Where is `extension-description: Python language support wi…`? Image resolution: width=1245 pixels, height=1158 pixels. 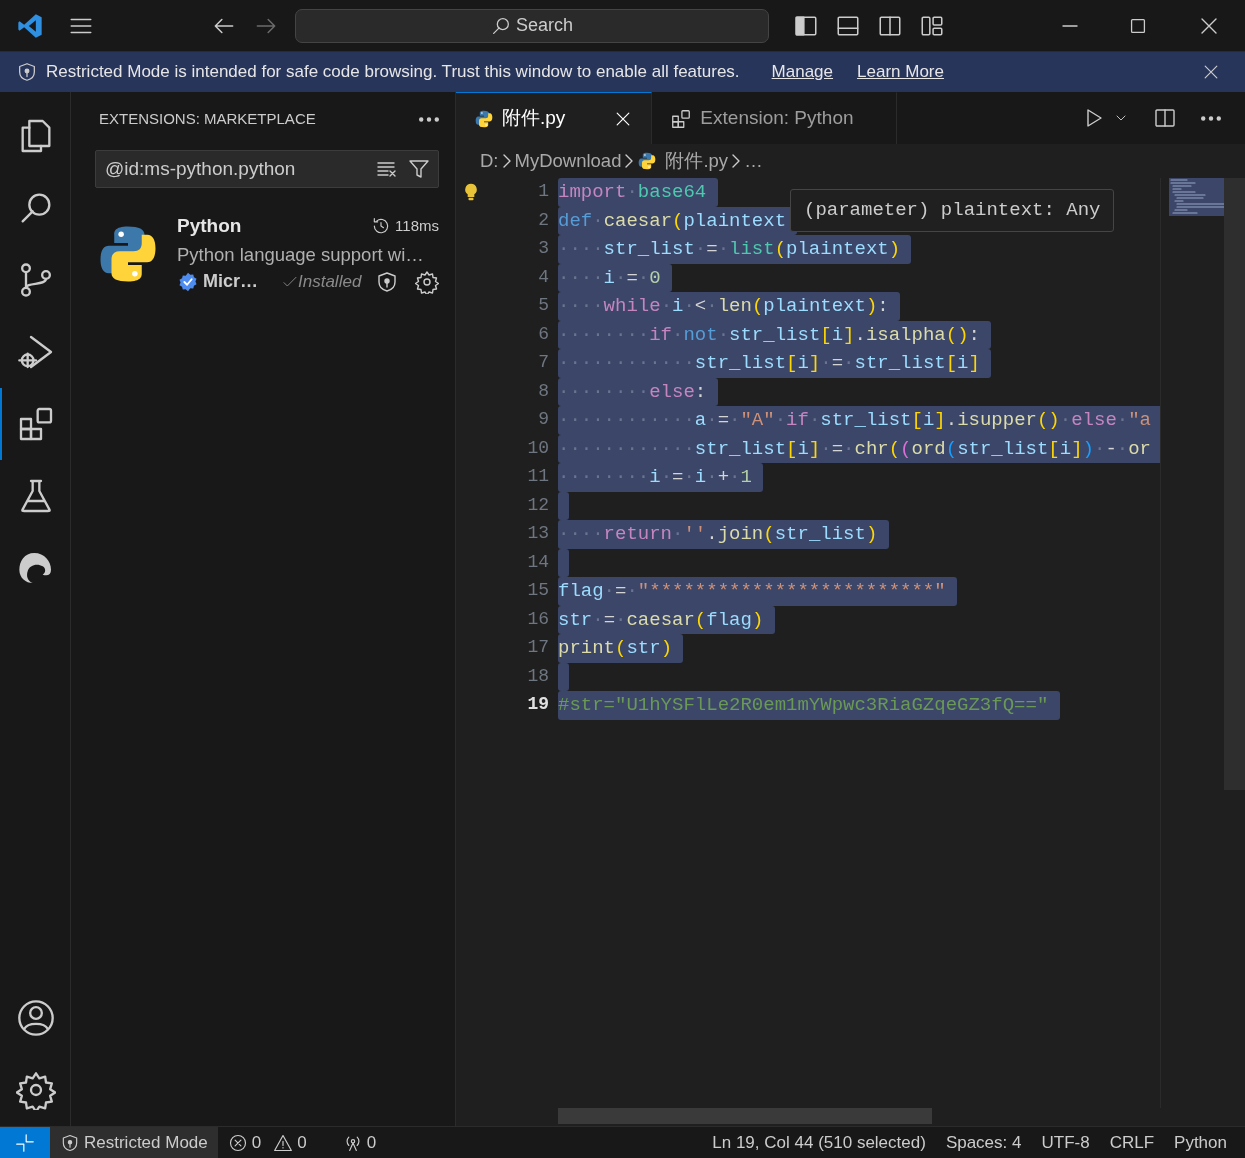
extension-description: Python language support wi… is located at coordinates (301, 254).